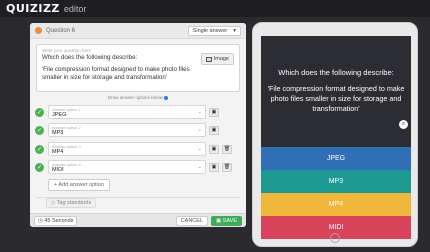 This screenshot has width=430, height=252. Describe the element at coordinates (215, 8) in the screenshot. I see `top-bar: QUIZIZZ editor` at that location.